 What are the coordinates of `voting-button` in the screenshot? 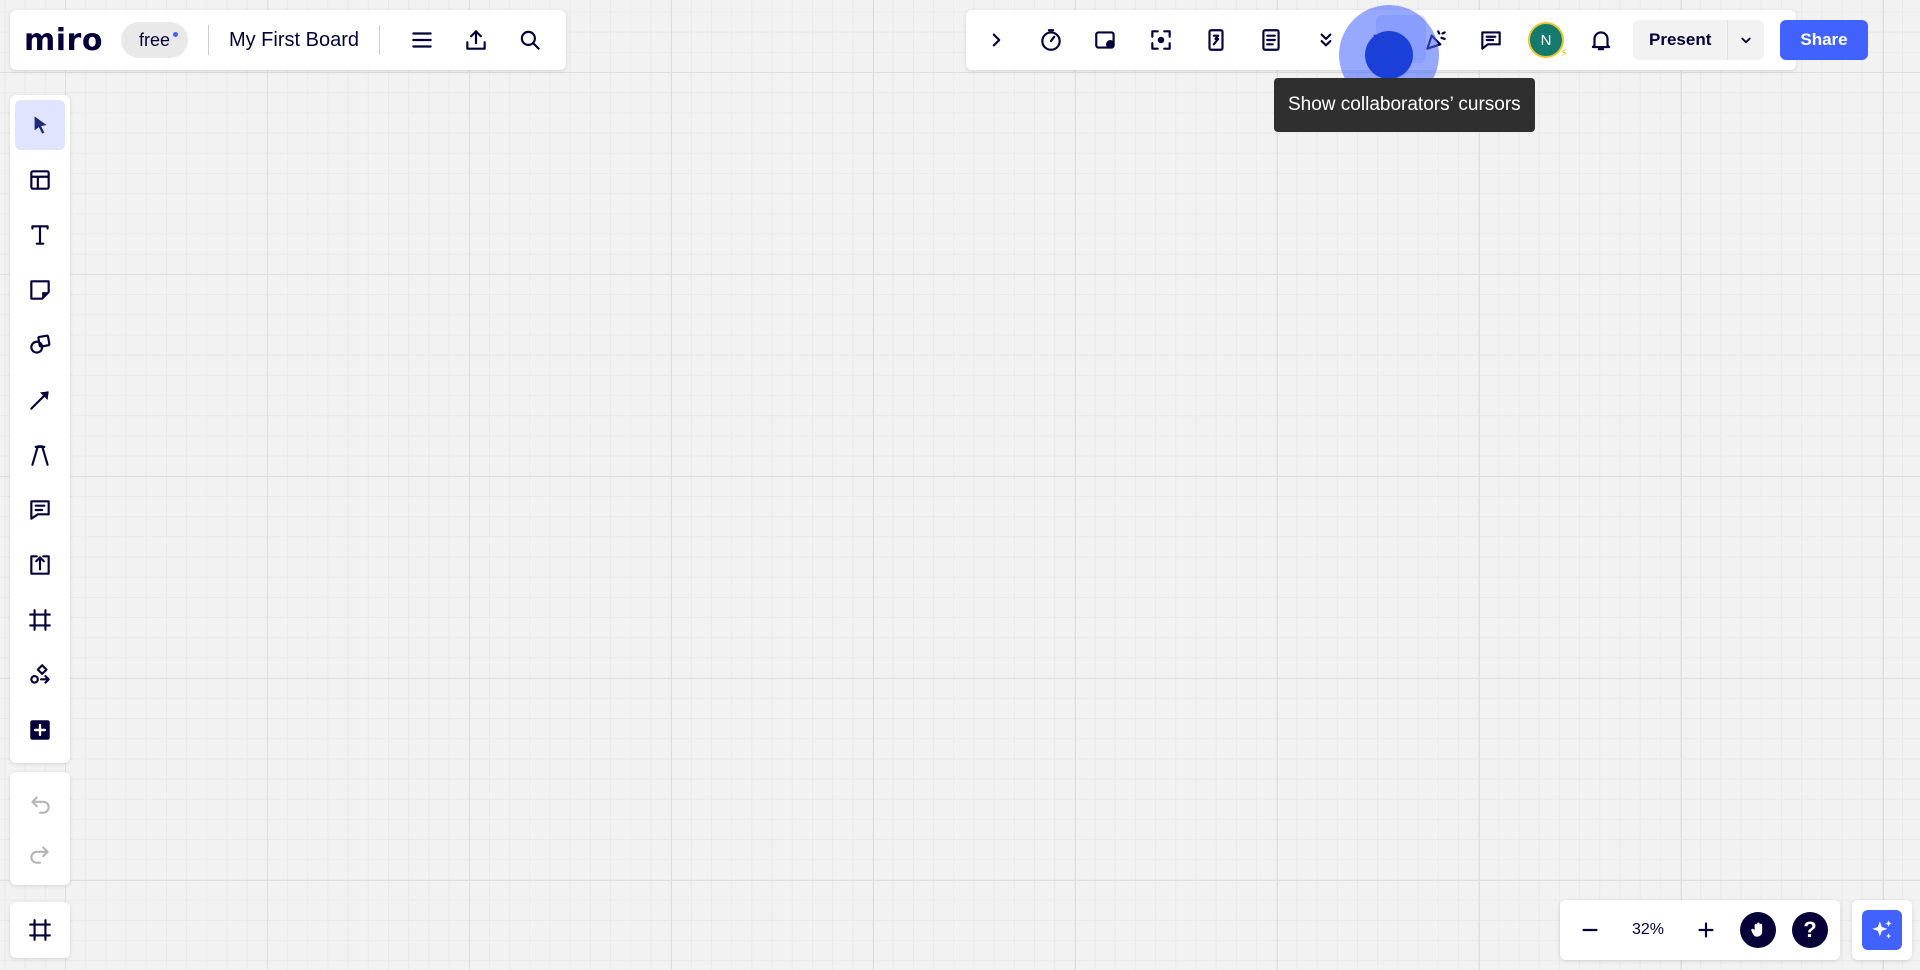 It's located at (1106, 40).